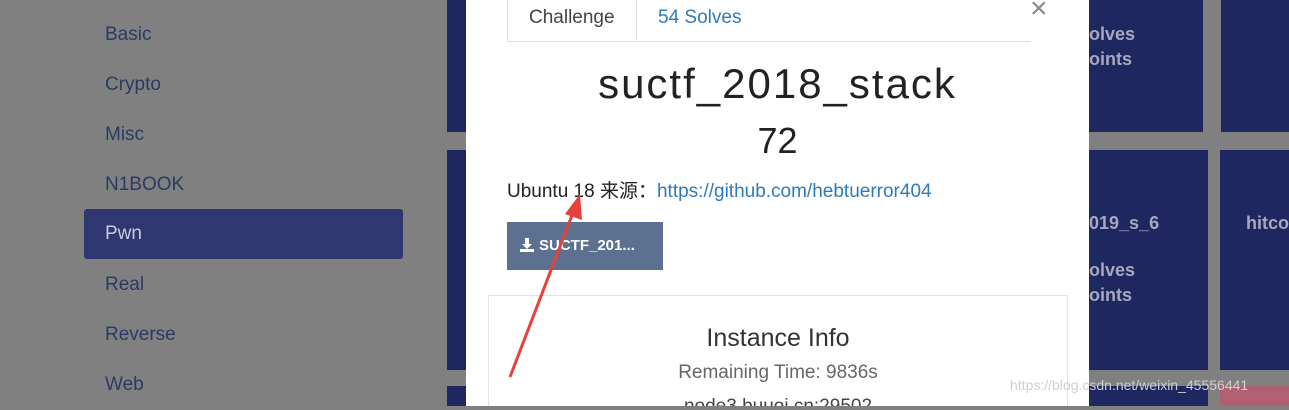  What do you see at coordinates (1129, 385) in the screenshot?
I see `watermark-text: https://blog.csdn.net/weixin_45556441` at bounding box center [1129, 385].